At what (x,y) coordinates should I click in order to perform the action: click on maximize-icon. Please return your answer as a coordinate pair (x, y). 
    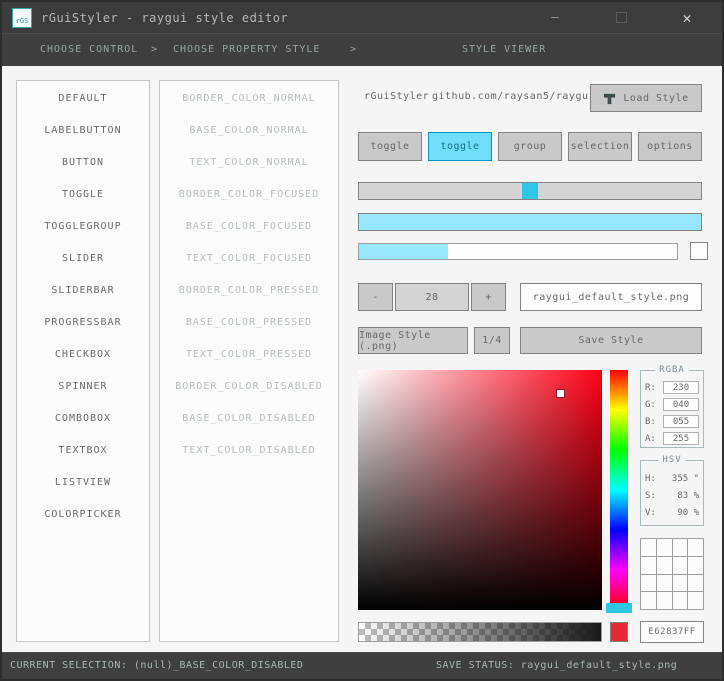
    Looking at the image, I should click on (621, 17).